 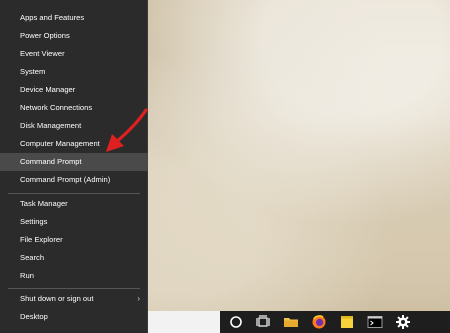 I want to click on menu-item-apps-and-features: Apps and Features, so click(x=74, y=18).